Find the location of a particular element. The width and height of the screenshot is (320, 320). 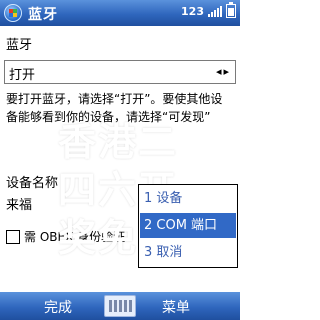

keyboard-keys-graphic is located at coordinates (121, 306).